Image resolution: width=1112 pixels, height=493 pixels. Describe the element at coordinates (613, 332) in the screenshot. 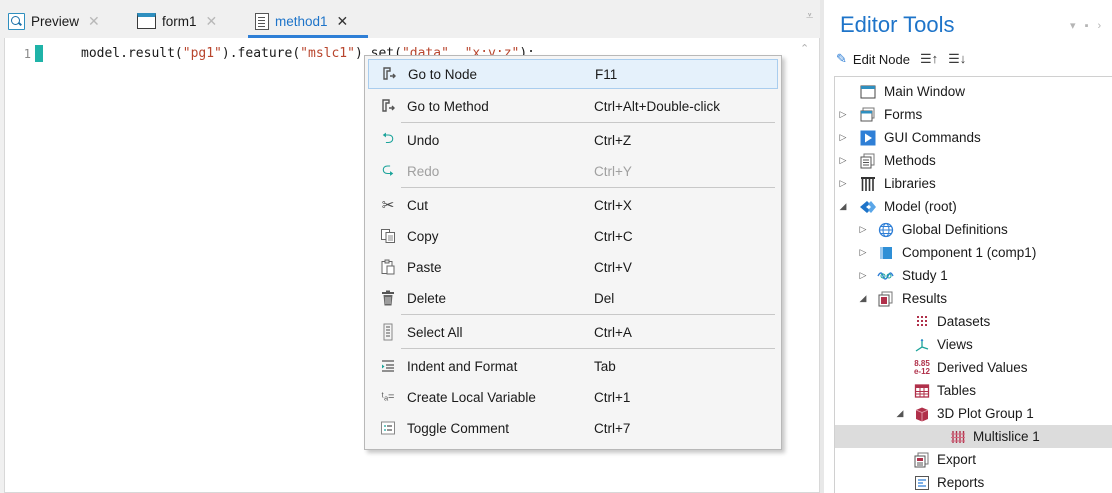

I see `menu-item-shortcut: Ctrl+A` at that location.